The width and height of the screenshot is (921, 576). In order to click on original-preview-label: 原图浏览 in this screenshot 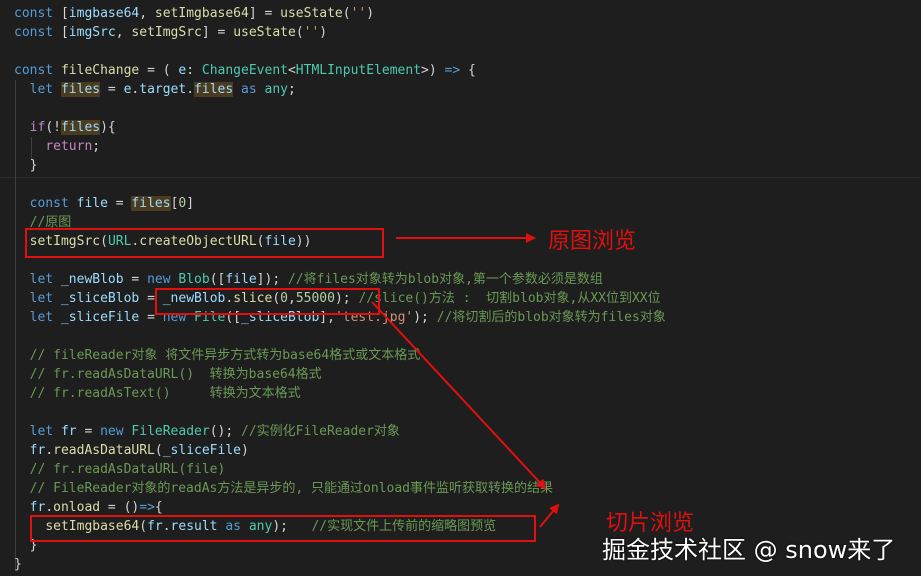, I will do `click(592, 241)`.